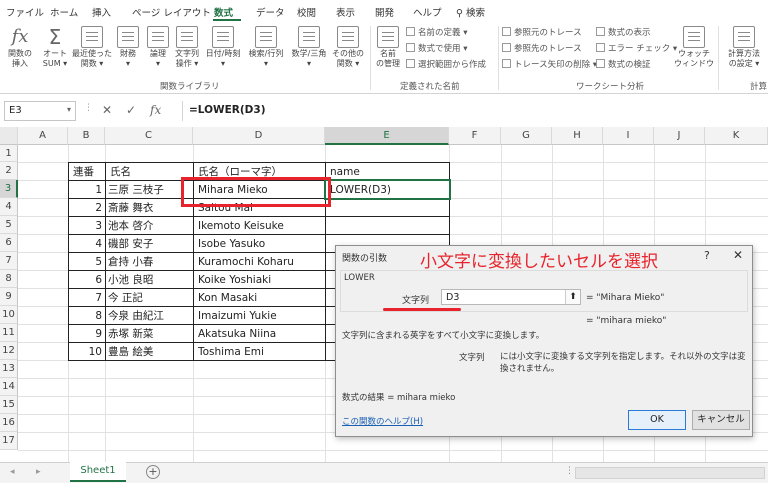 The image size is (768, 483). Describe the element at coordinates (12, 472) in the screenshot. I see `chevron-left-icon: ◂` at that location.